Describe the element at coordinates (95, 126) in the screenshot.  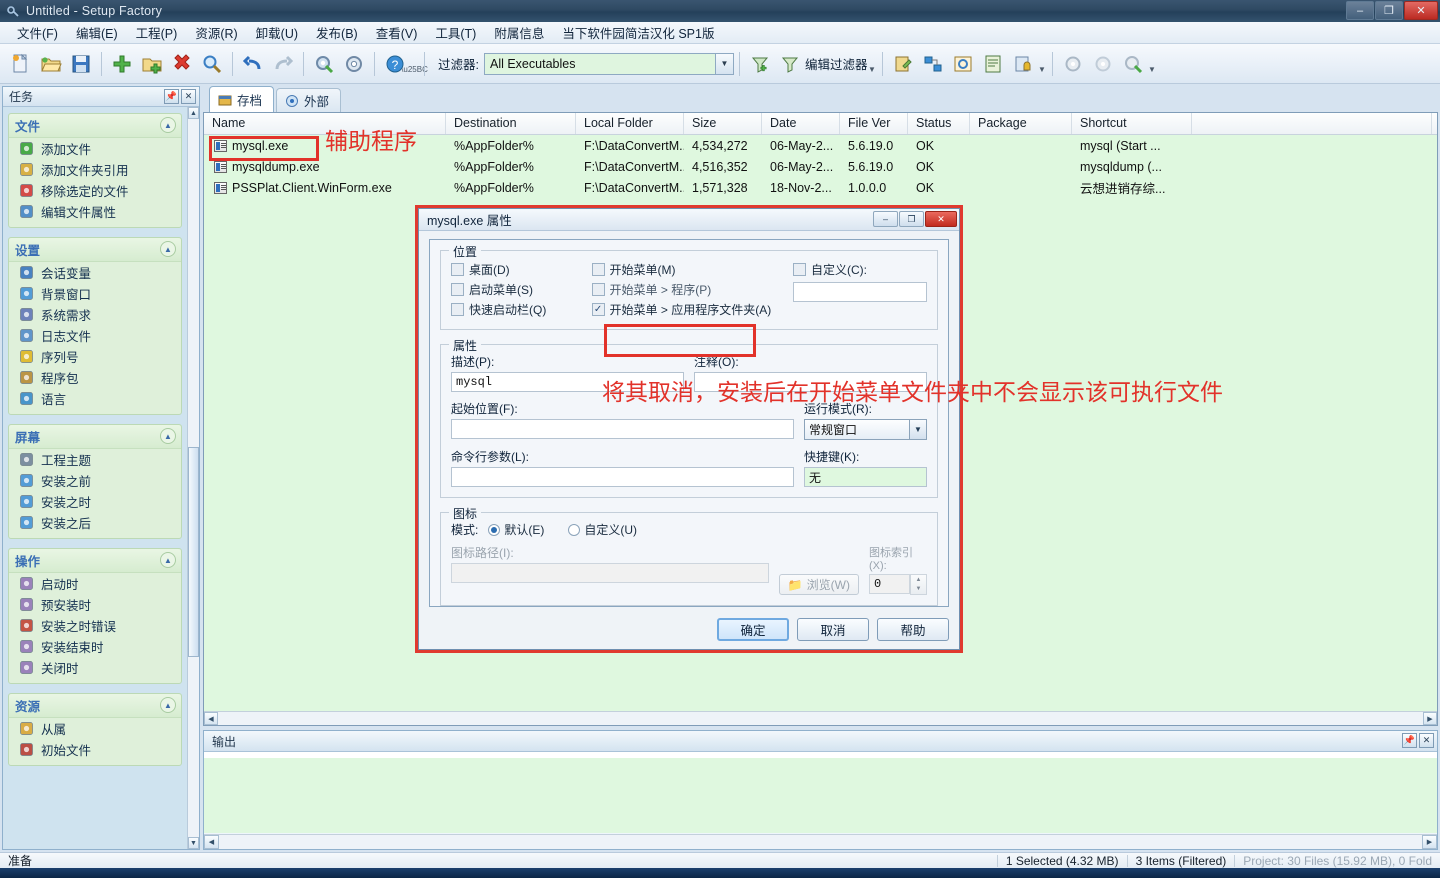
I see `task-group-header: 文件 ▲` at that location.